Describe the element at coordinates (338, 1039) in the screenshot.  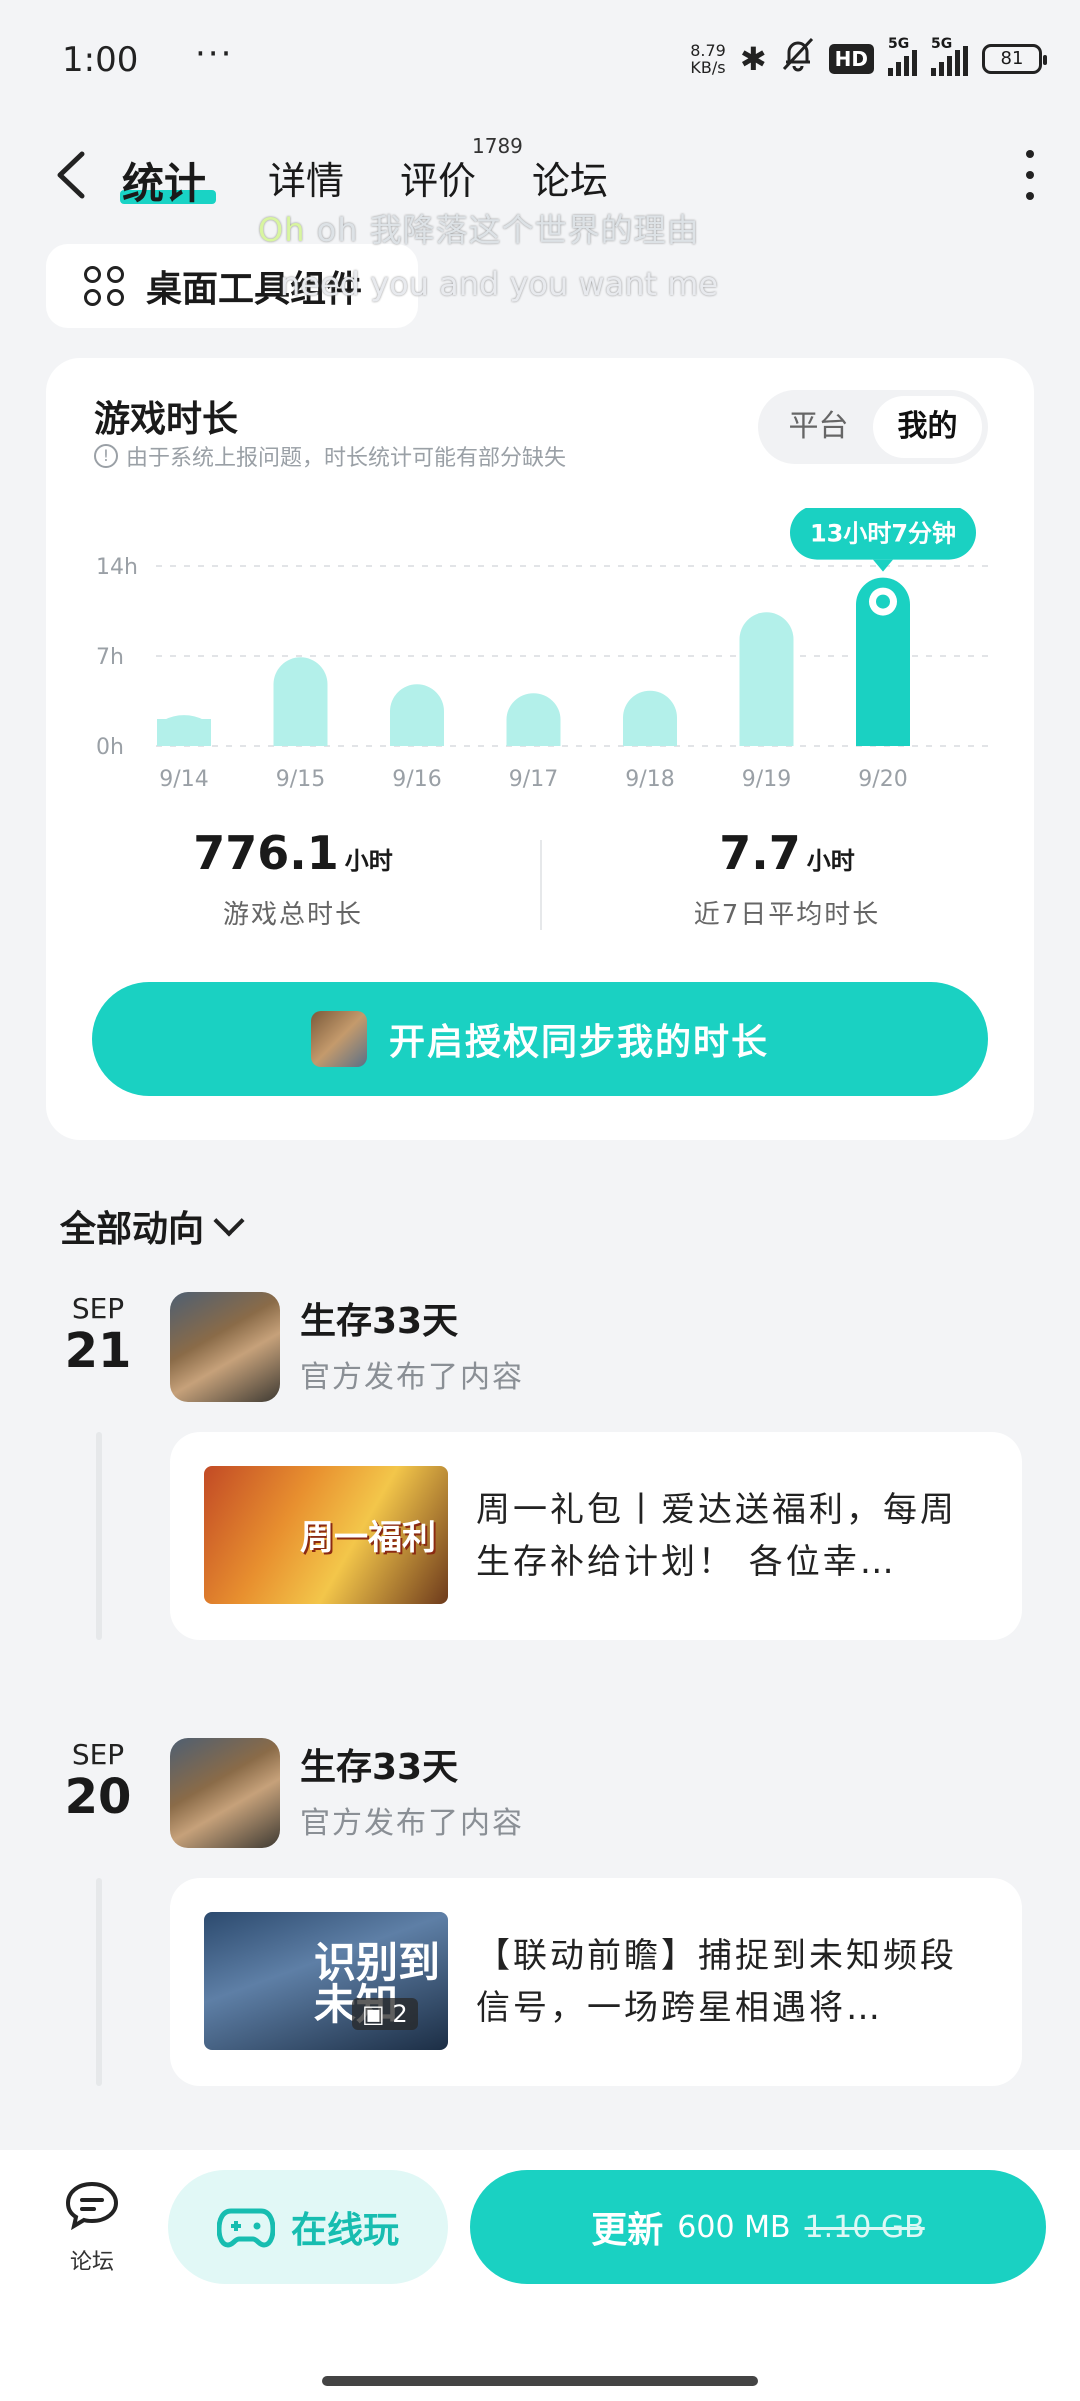
I see `game-thumbnail` at that location.